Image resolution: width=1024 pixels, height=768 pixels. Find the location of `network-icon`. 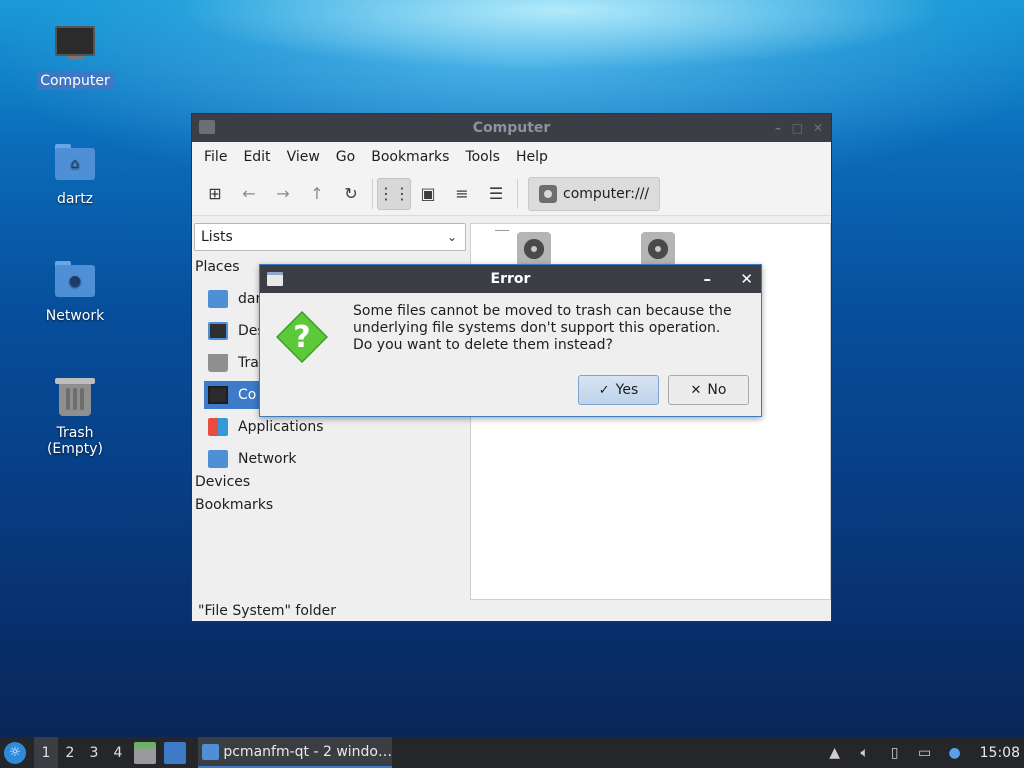

network-icon is located at coordinates (218, 459).